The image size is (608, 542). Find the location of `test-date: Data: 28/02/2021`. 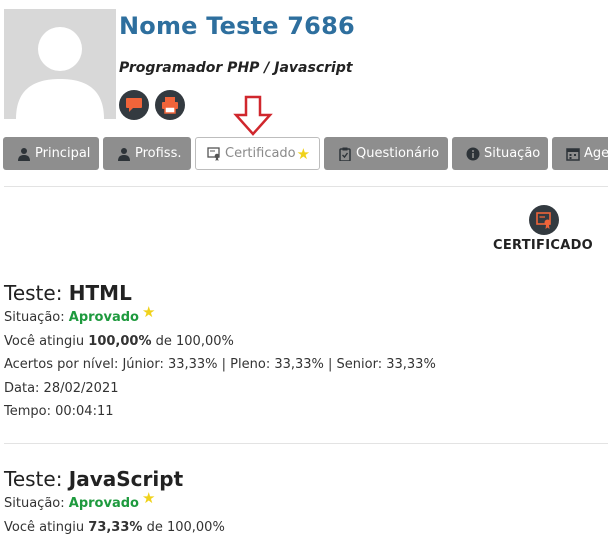

test-date: Data: 28/02/2021 is located at coordinates (61, 388).